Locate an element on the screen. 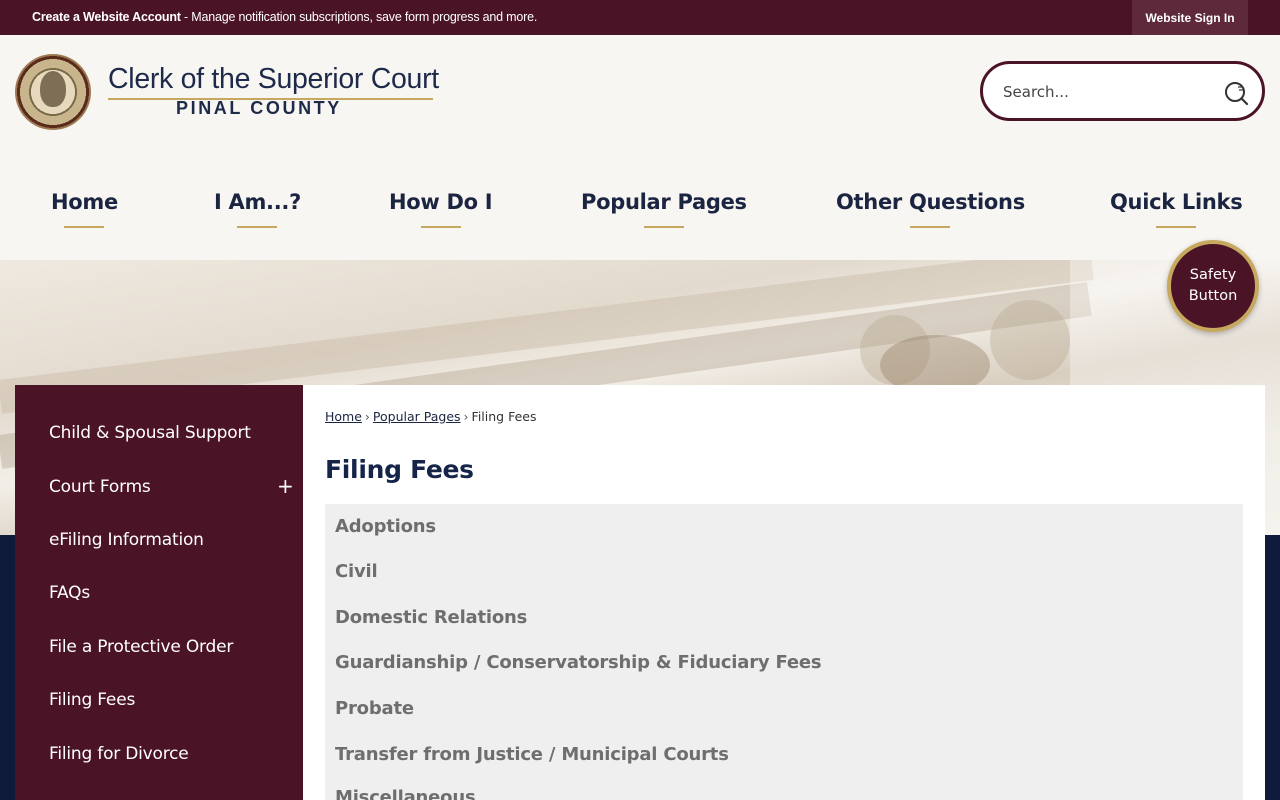  nav-i-am: I Am...? is located at coordinates (257, 209).